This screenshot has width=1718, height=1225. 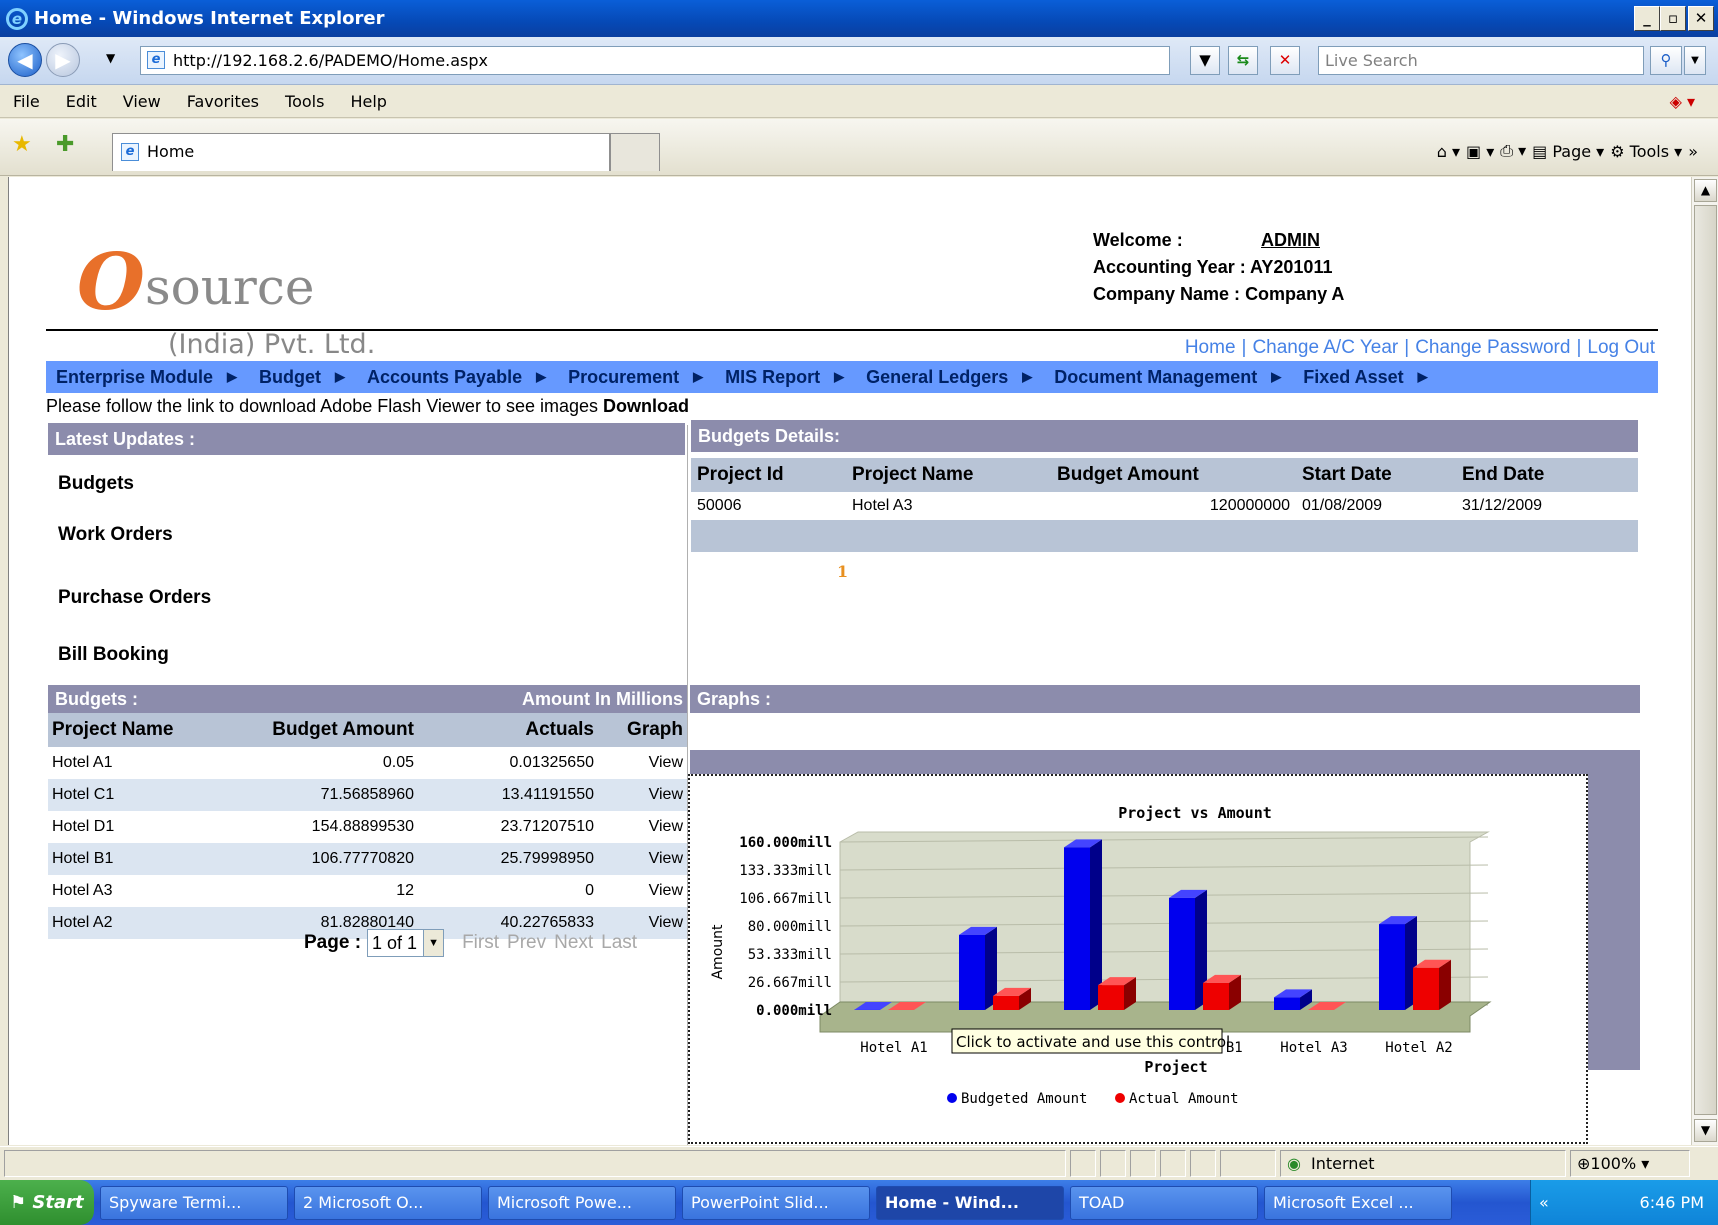 I want to click on menu-favorites: Favorites, so click(x=223, y=101).